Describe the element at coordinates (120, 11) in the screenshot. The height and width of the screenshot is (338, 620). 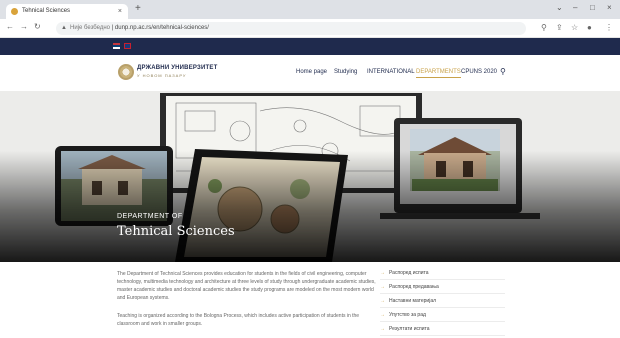
I see `tab-close-icon: ×` at that location.